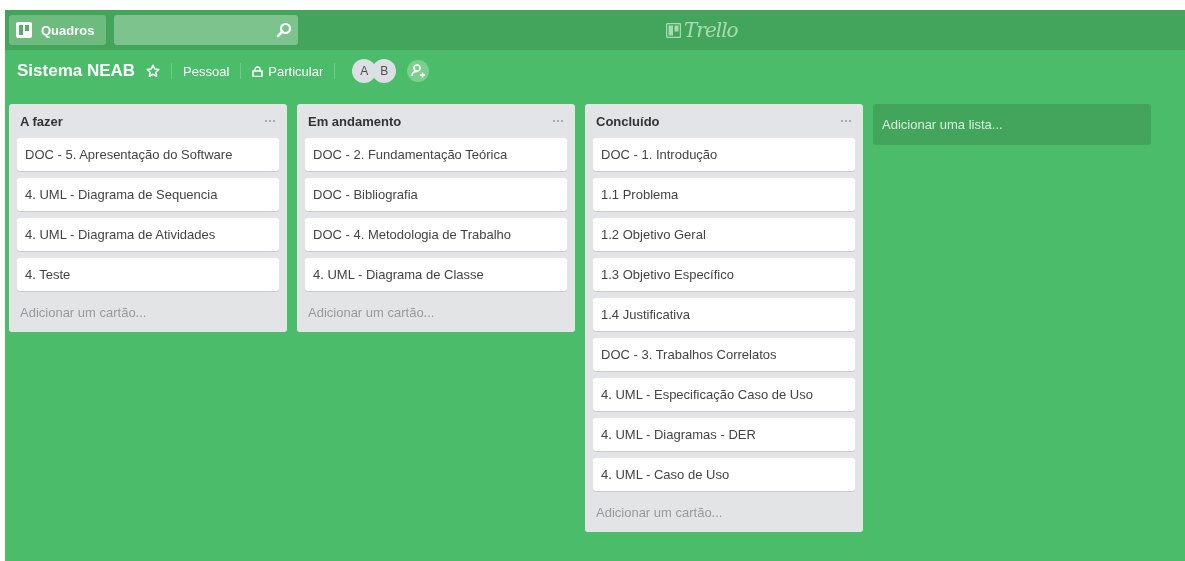 Image resolution: width=1185 pixels, height=561 pixels. I want to click on search-icon, so click(284, 30).